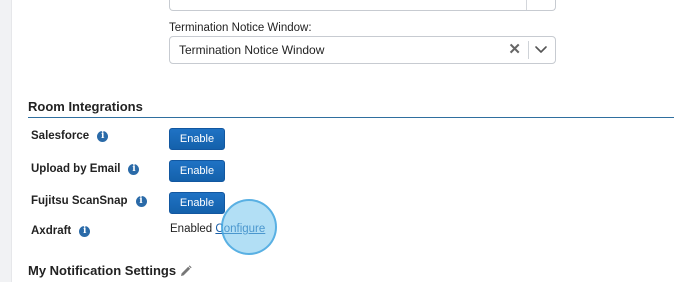 This screenshot has height=282, width=674. What do you see at coordinates (526, 5) in the screenshot?
I see `previous-select-separator` at bounding box center [526, 5].